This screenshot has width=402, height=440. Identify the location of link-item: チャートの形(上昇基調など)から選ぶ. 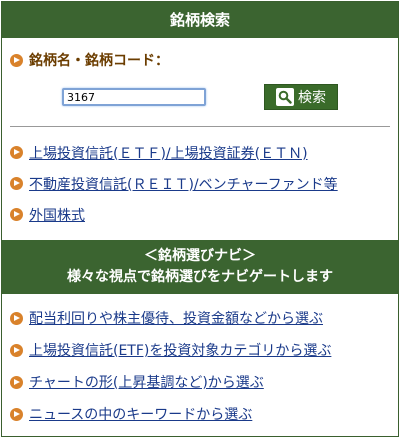
(200, 382).